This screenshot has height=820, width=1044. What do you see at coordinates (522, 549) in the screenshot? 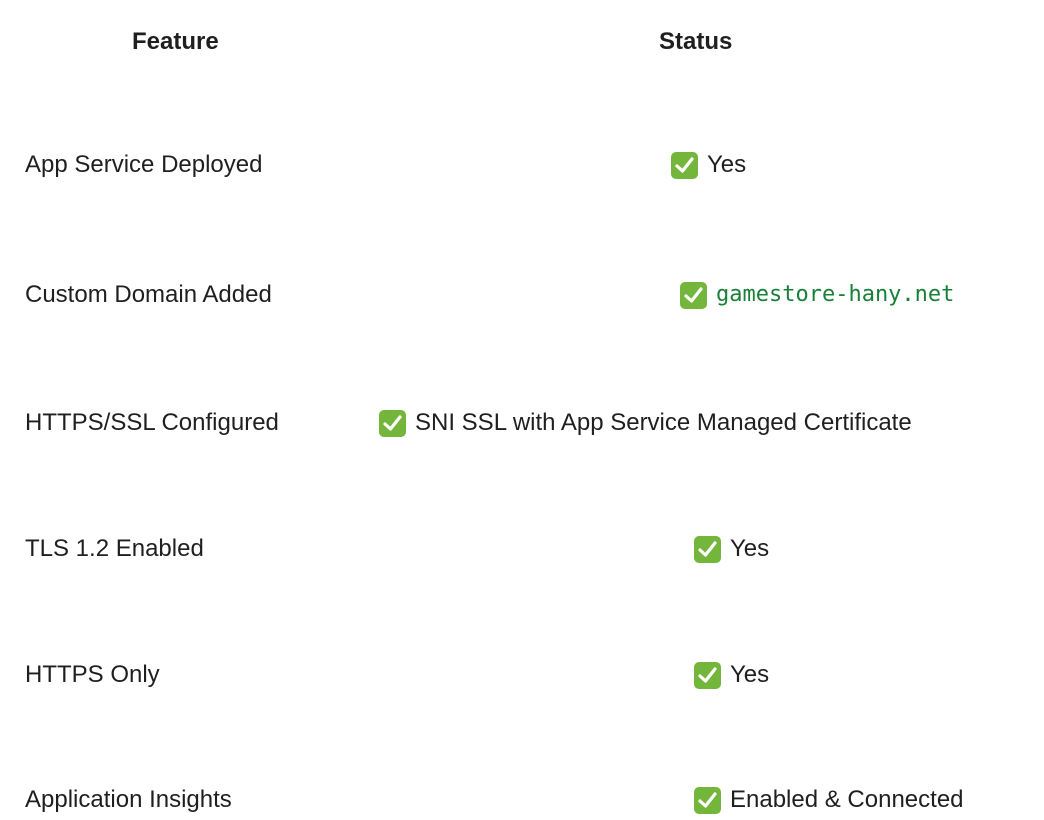
I see `table-row: TLS 1.2 Enabled Yes` at bounding box center [522, 549].